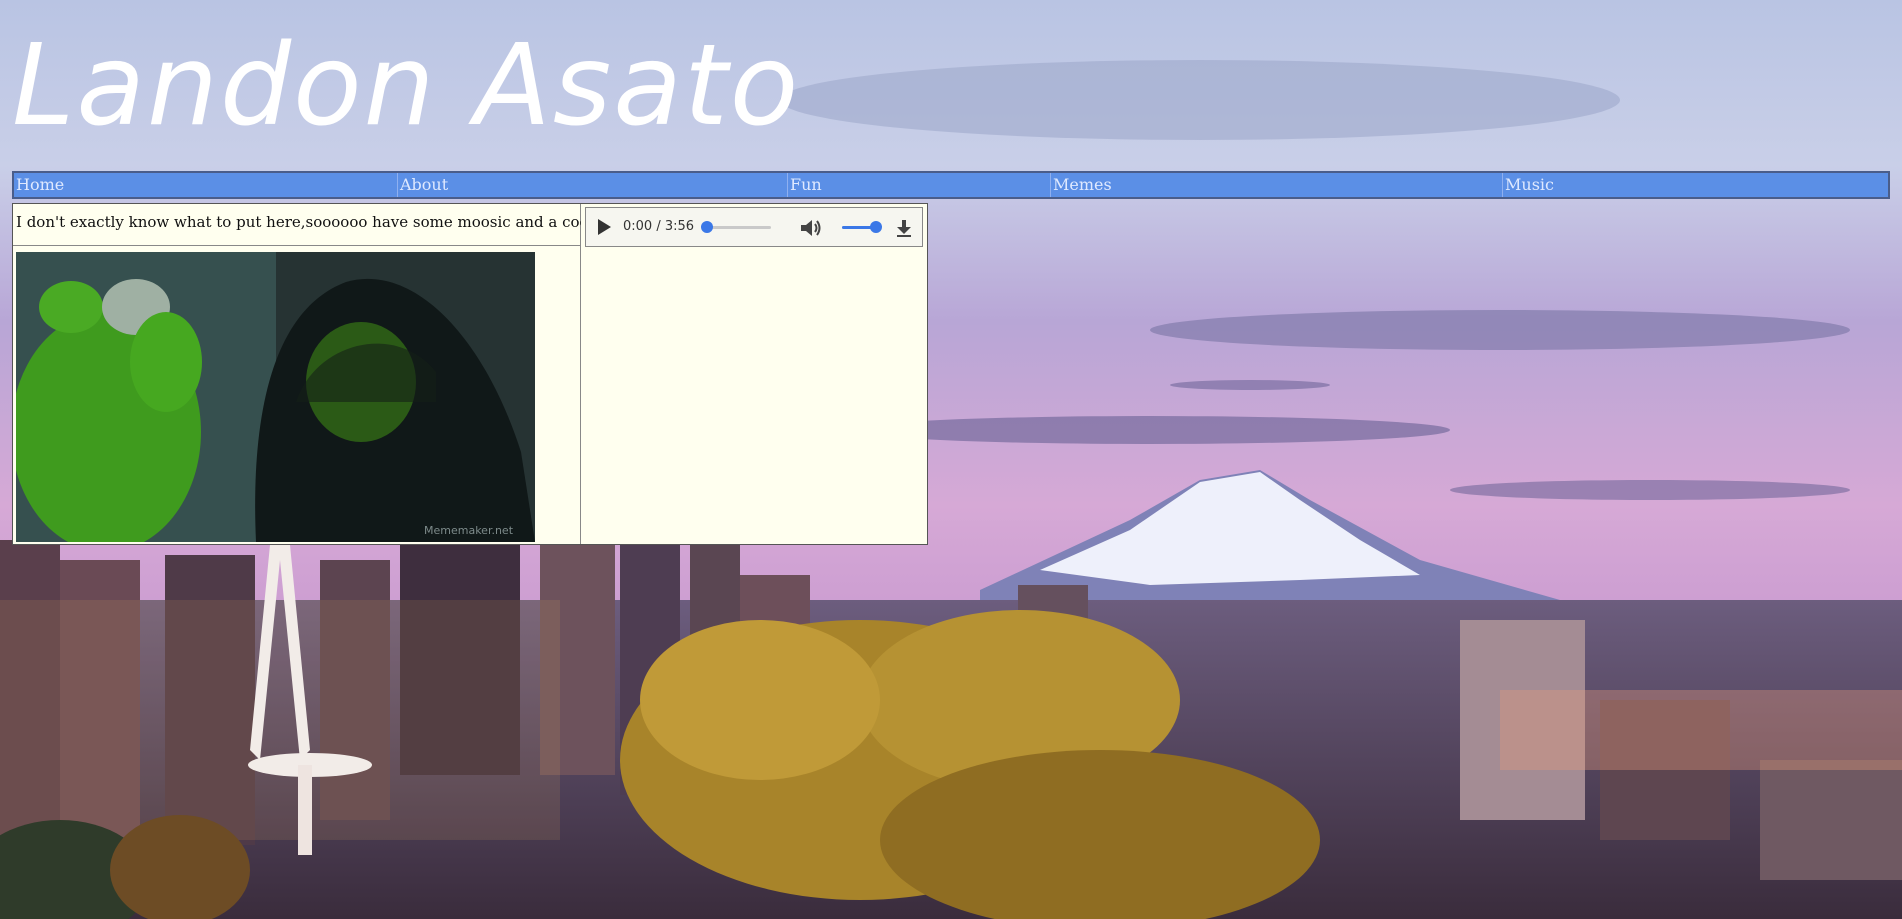  I want to click on progress-slider, so click(739, 227).